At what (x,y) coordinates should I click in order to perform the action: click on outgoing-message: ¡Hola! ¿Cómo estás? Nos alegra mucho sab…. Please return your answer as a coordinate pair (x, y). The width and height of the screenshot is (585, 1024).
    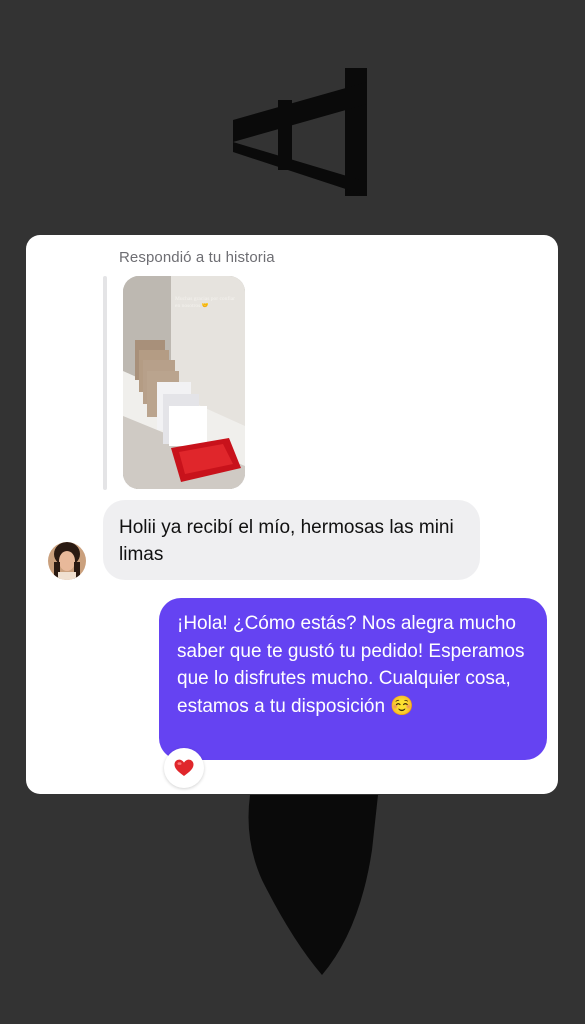
    Looking at the image, I should click on (353, 679).